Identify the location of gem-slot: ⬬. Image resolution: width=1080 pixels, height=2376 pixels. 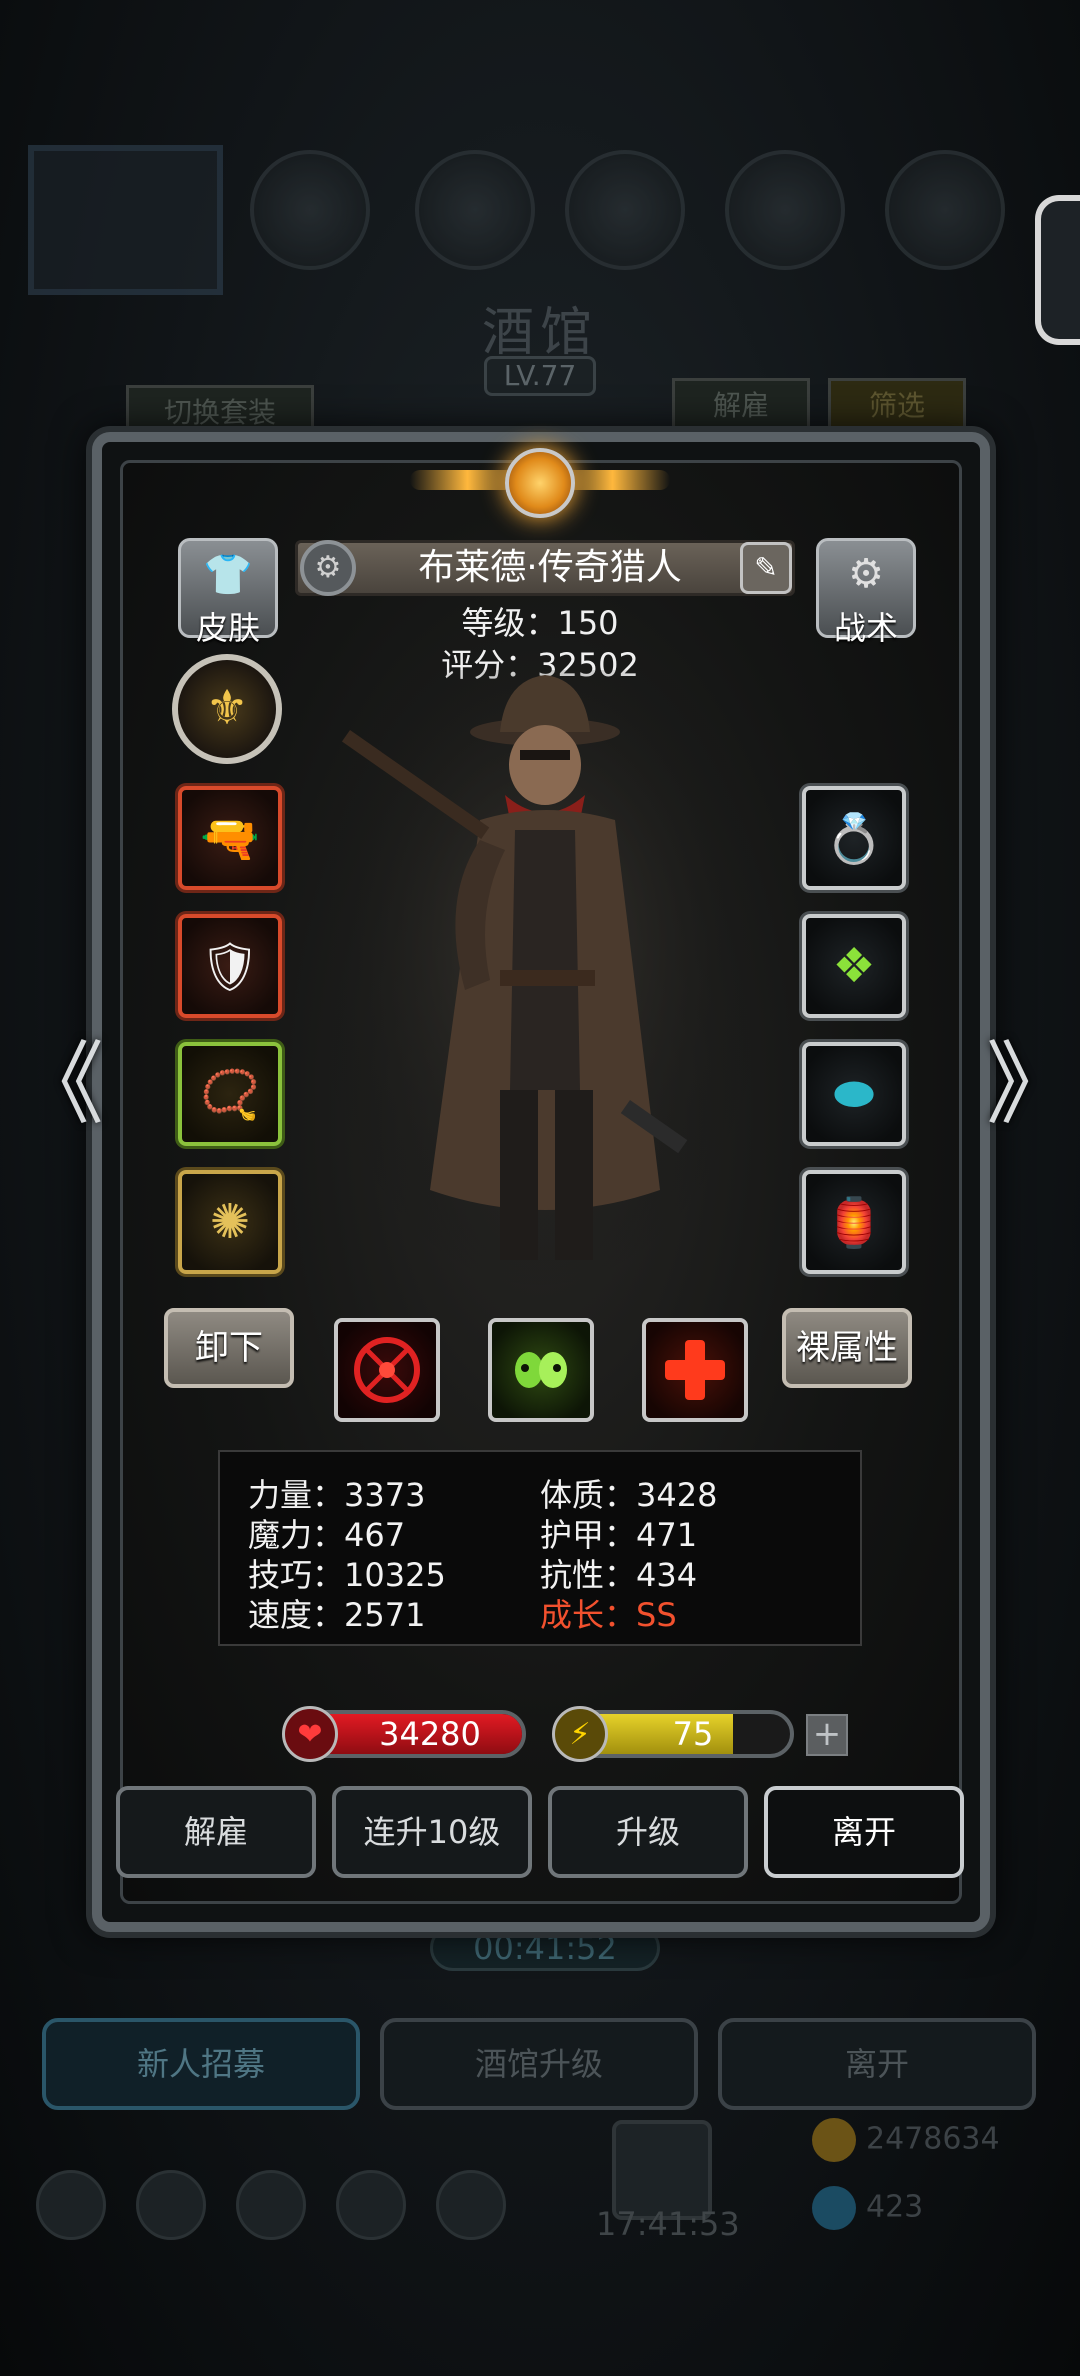
(854, 1094).